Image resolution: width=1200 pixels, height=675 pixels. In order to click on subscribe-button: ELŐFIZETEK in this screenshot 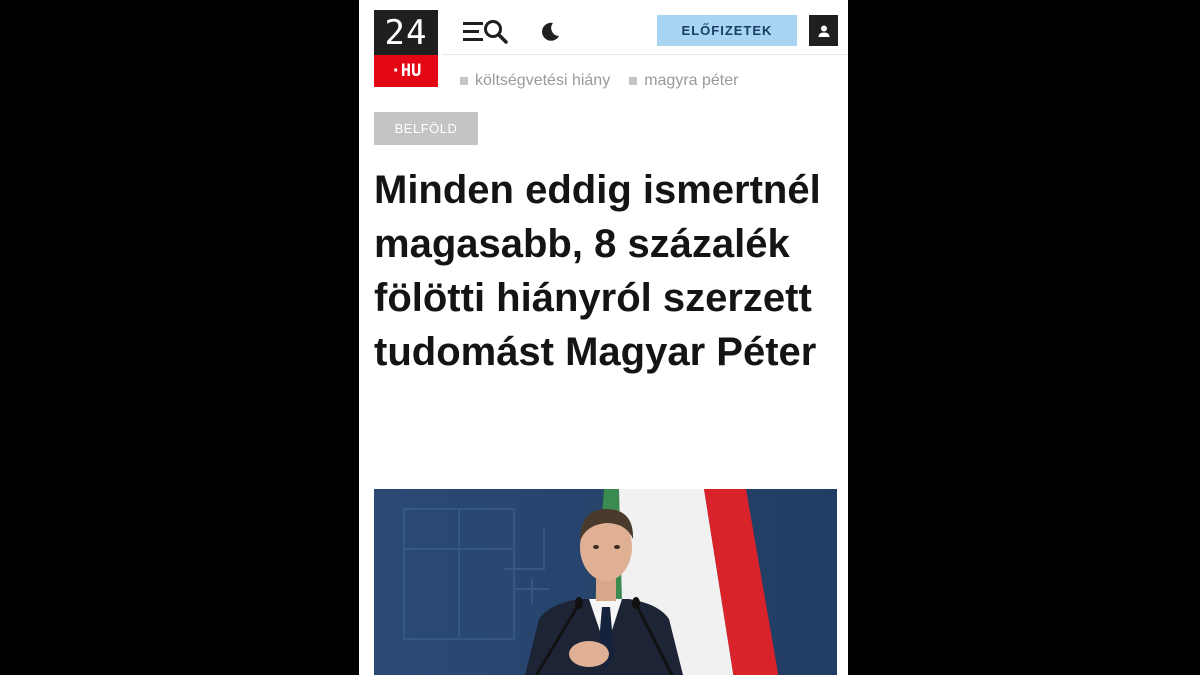, I will do `click(727, 30)`.